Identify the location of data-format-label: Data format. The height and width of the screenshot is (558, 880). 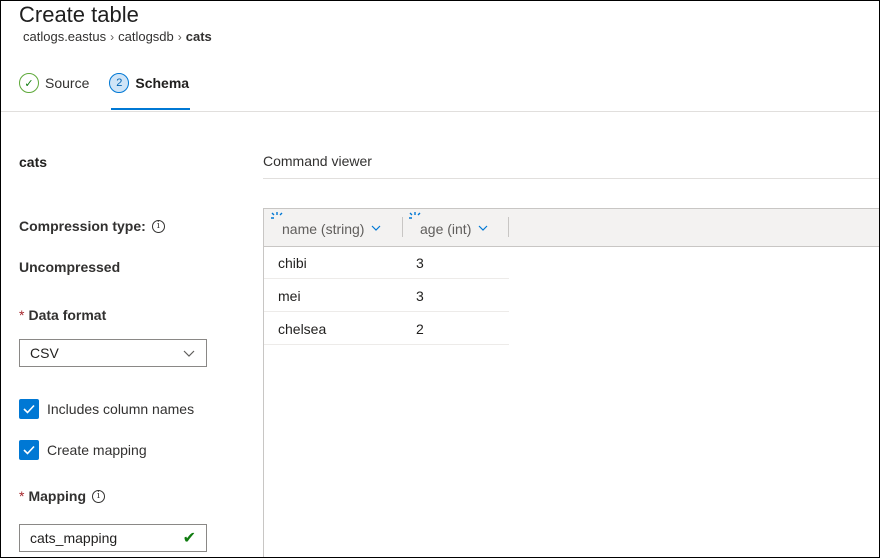
(67, 315).